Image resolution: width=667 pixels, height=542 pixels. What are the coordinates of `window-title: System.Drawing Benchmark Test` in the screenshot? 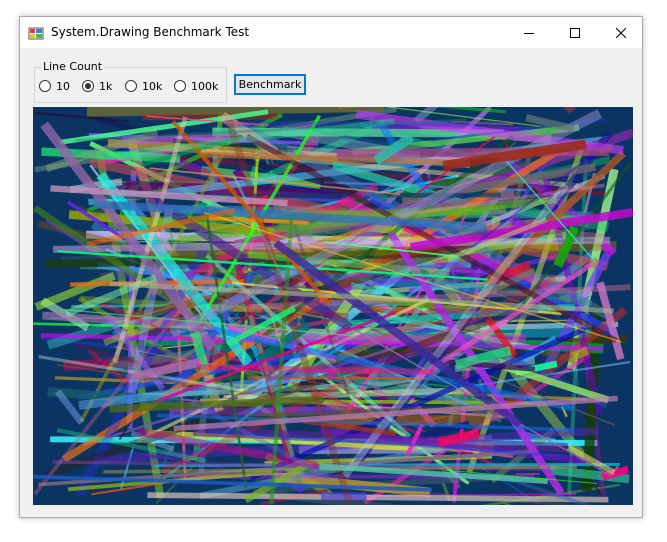 It's located at (150, 32).